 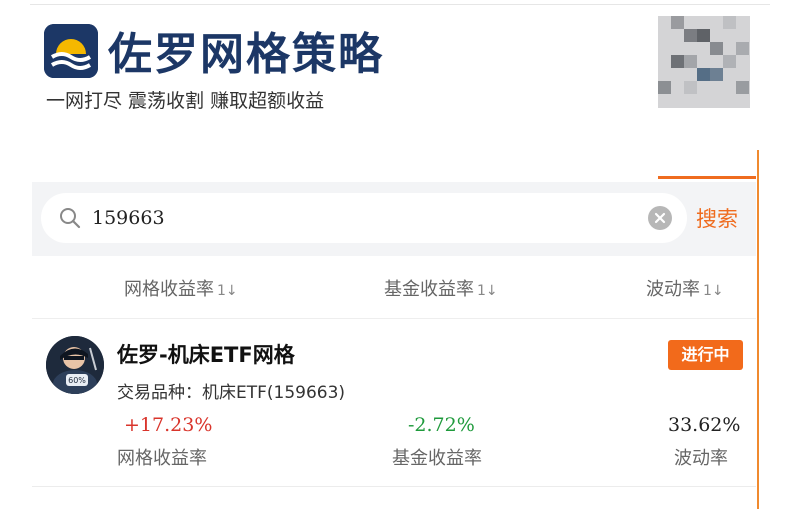 I want to click on sort-fund-return: 基金收益率 1↓, so click(x=441, y=288).